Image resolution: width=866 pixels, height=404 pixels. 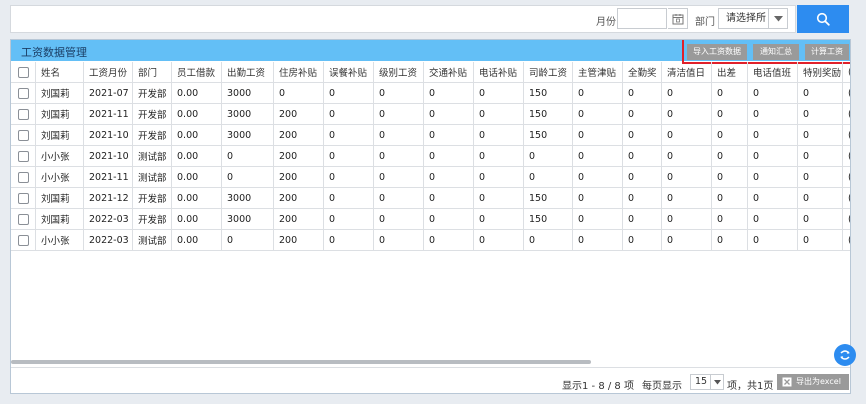 I want to click on table-row: 小小张2022-03测试部0.00020000000000000(, so click(x=430, y=240).